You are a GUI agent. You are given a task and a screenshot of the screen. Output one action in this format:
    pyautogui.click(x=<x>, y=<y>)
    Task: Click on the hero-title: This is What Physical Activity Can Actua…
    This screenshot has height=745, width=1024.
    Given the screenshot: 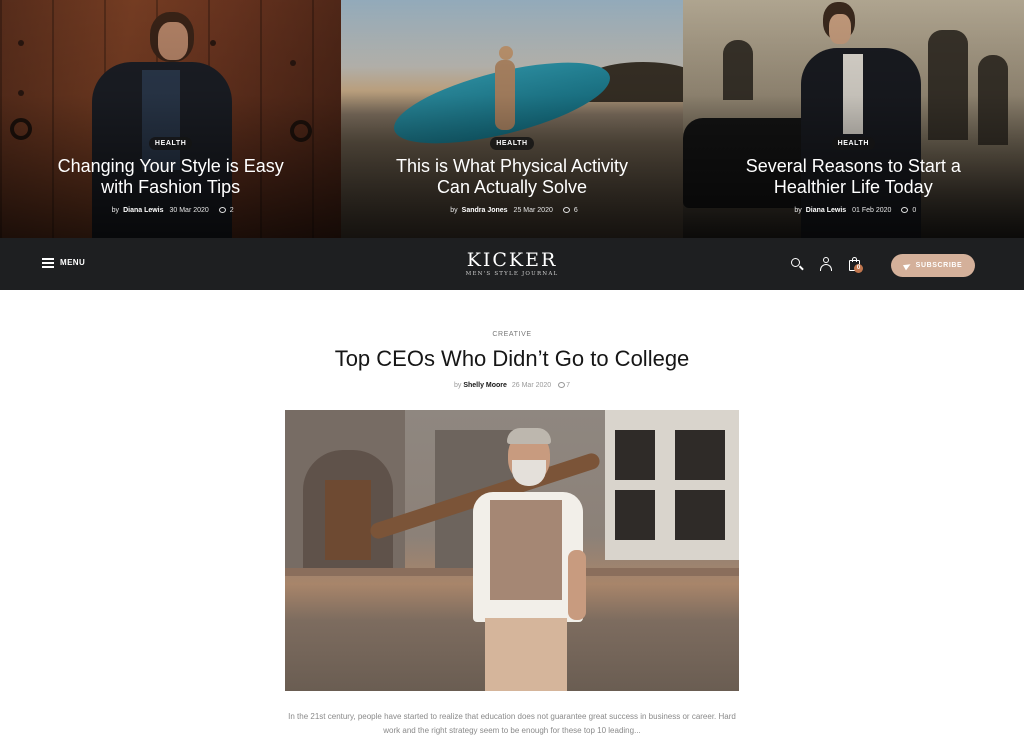 What is the action you would take?
    pyautogui.click(x=512, y=177)
    